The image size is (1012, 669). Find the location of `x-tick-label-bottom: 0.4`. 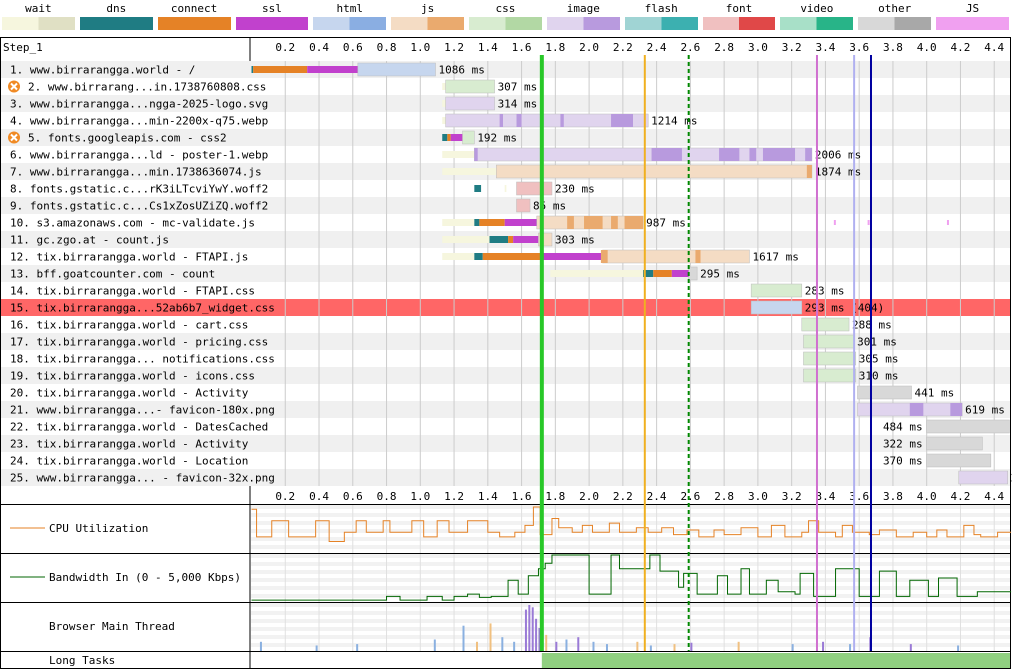

x-tick-label-bottom: 0.4 is located at coordinates (319, 496).